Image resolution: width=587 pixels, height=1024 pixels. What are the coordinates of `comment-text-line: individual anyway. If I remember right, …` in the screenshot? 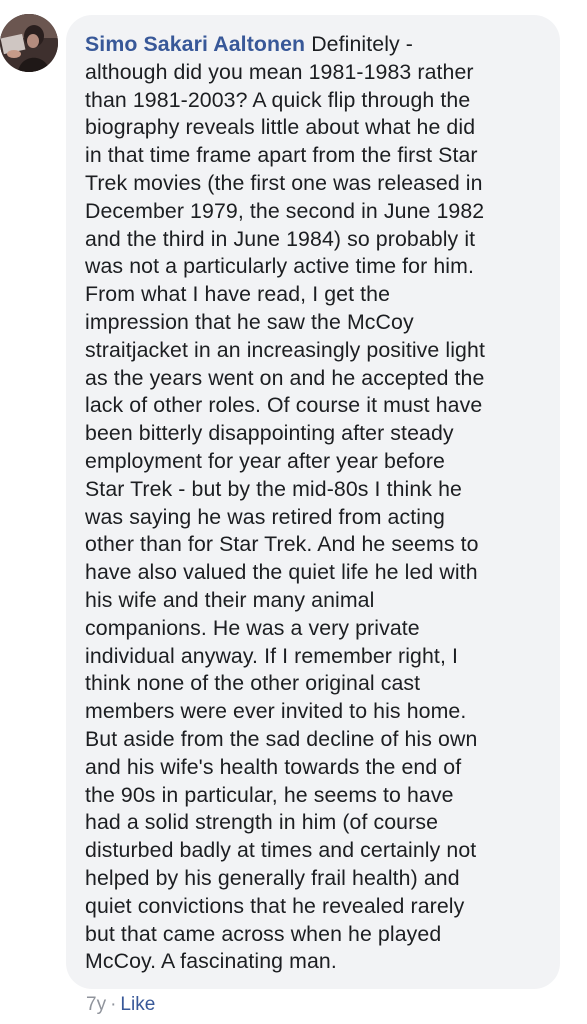 It's located at (271, 655).